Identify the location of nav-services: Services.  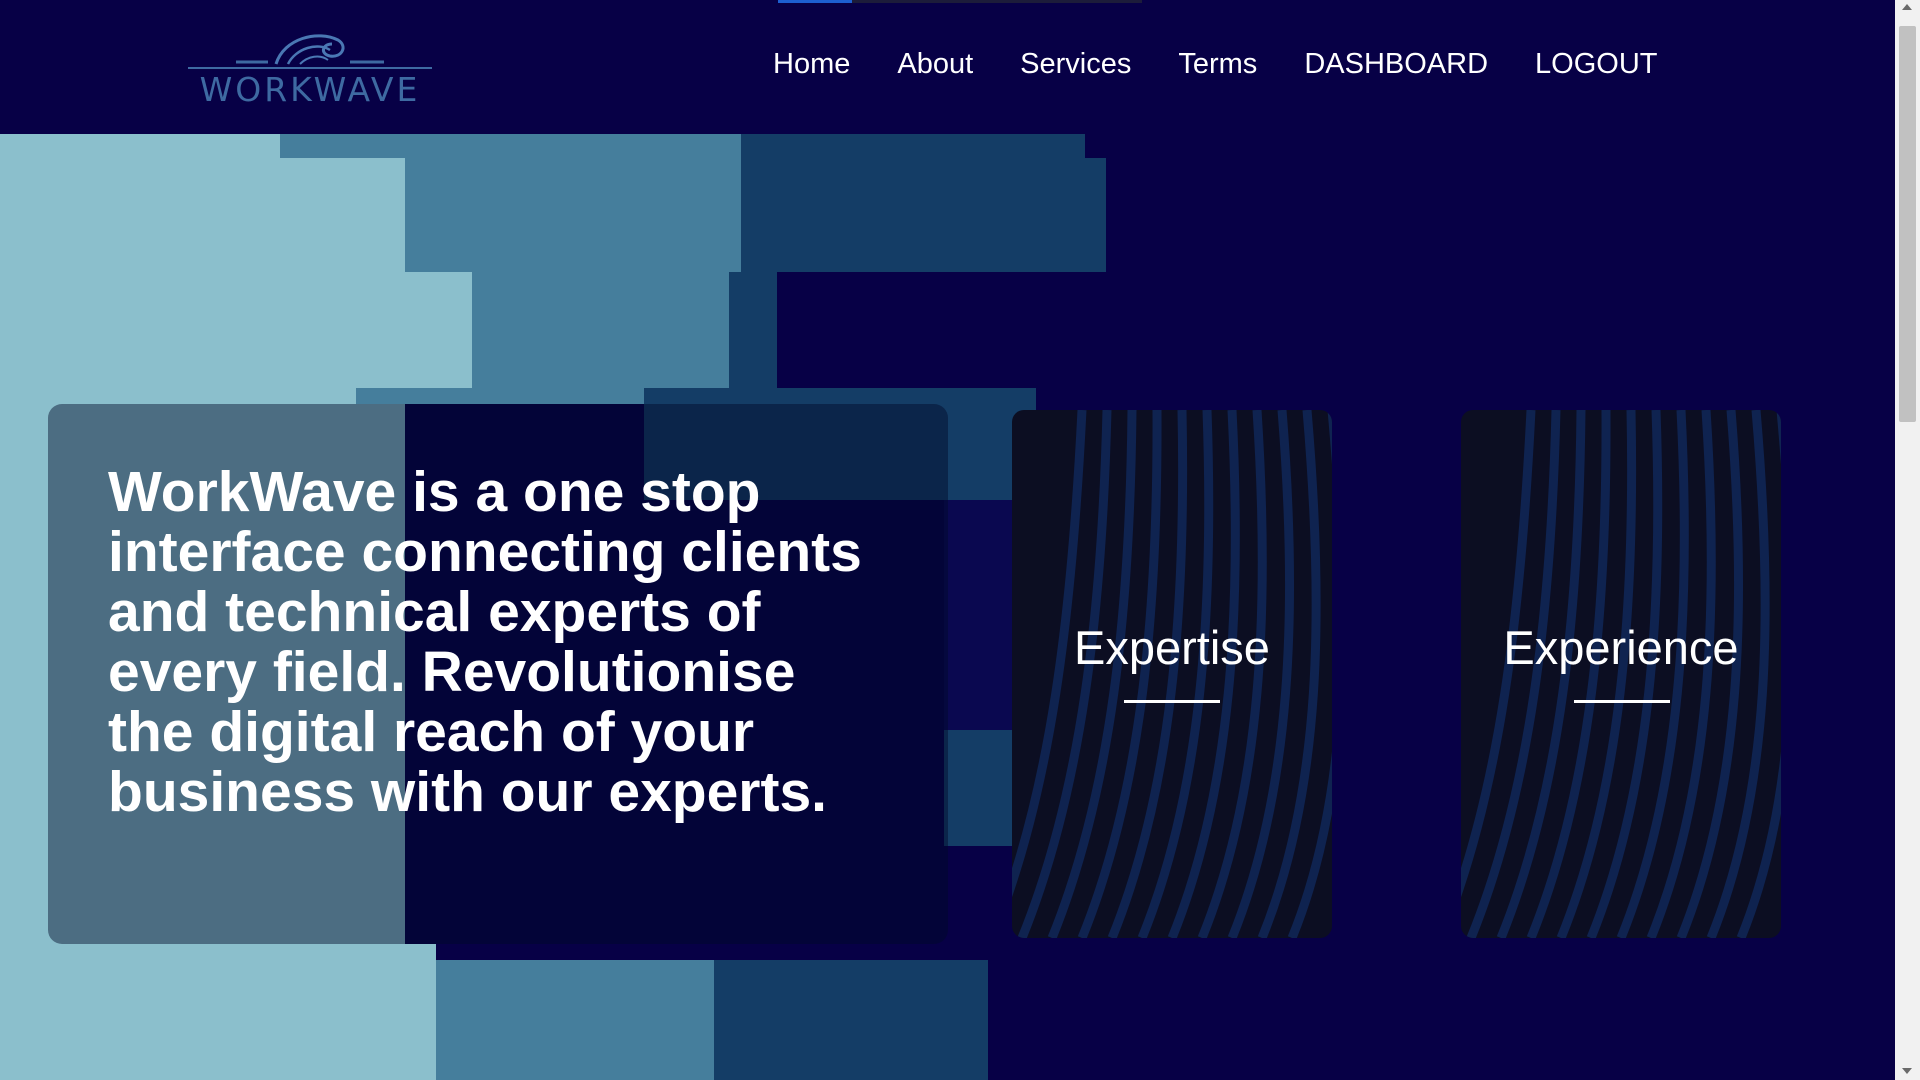
(1075, 64).